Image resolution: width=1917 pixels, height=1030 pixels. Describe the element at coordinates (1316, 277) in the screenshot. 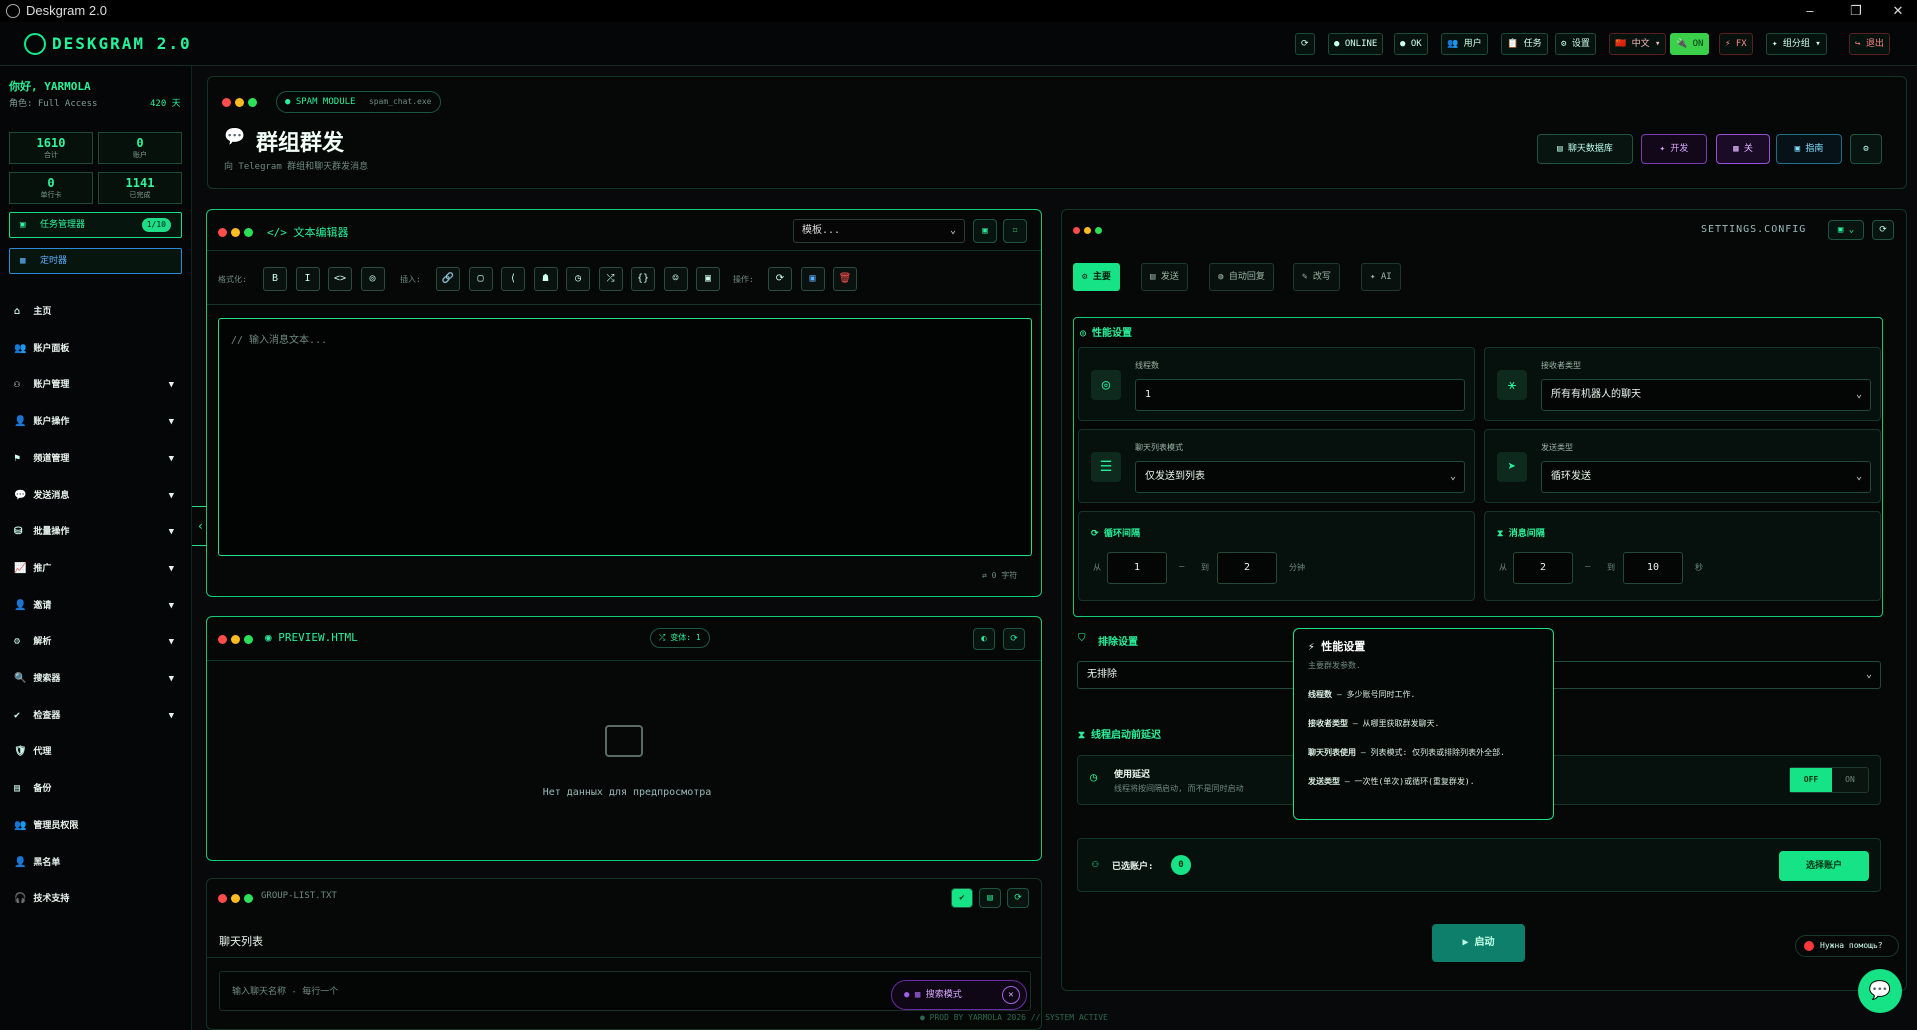

I see `tab-3: ✎ 改写` at that location.